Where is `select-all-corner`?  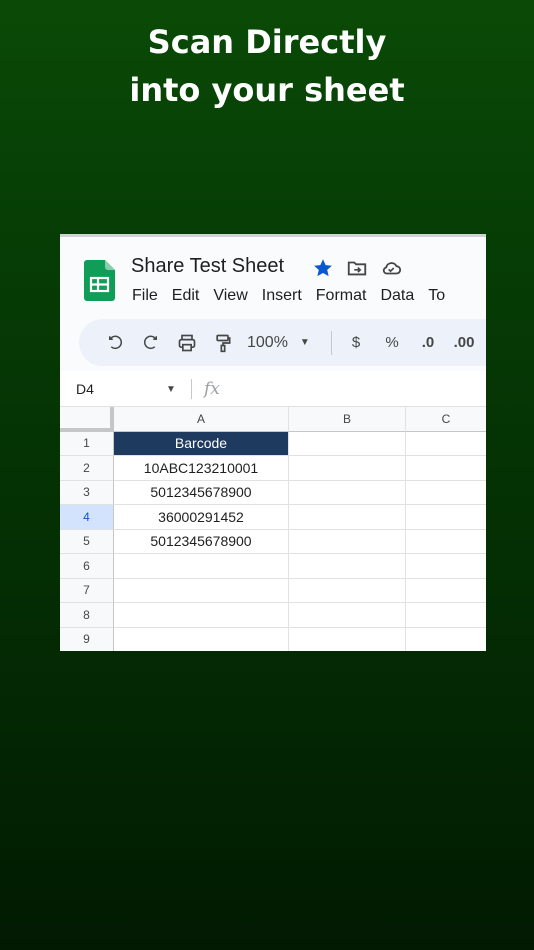 select-all-corner is located at coordinates (87, 419).